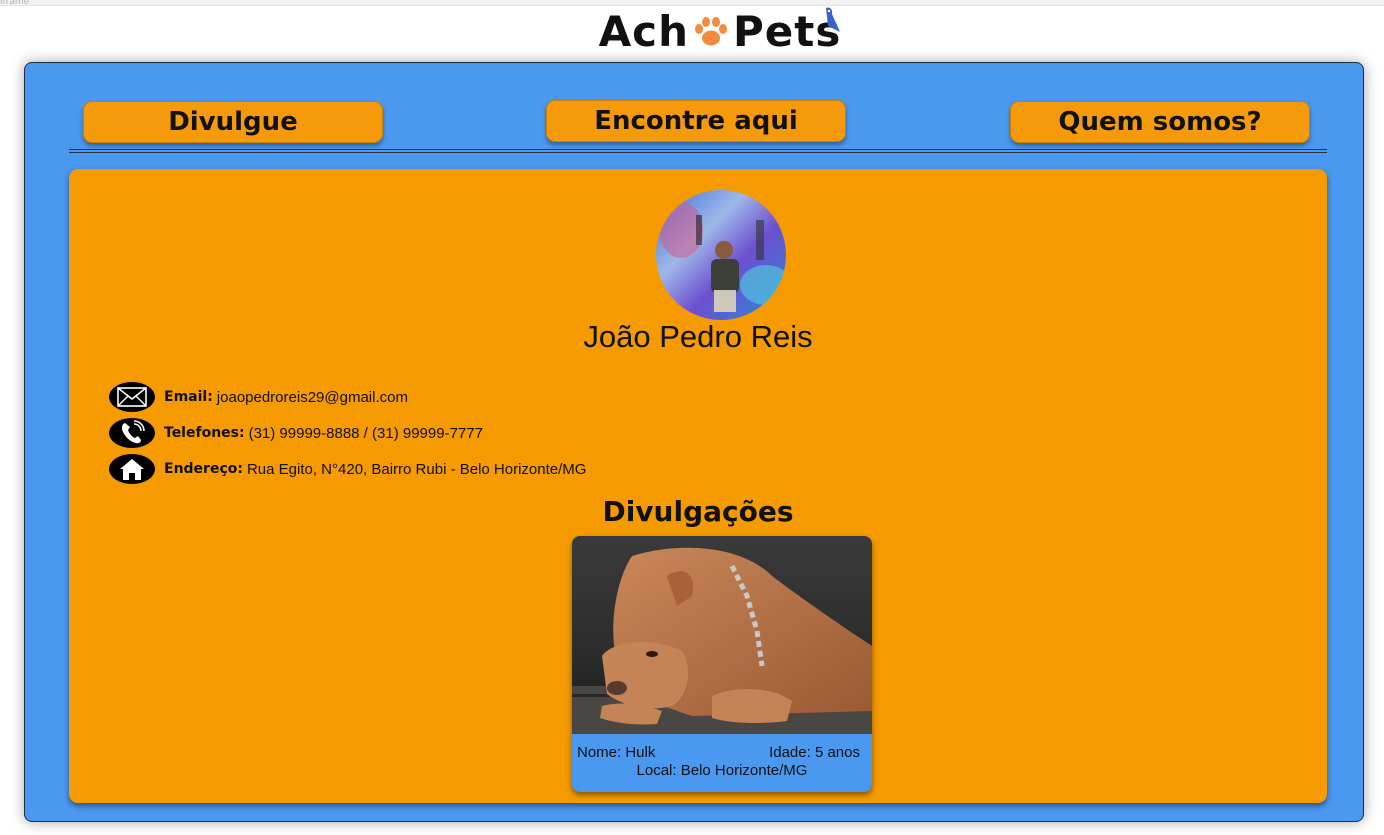 The width and height of the screenshot is (1384, 835). Describe the element at coordinates (132, 469) in the screenshot. I see `home-icon` at that location.